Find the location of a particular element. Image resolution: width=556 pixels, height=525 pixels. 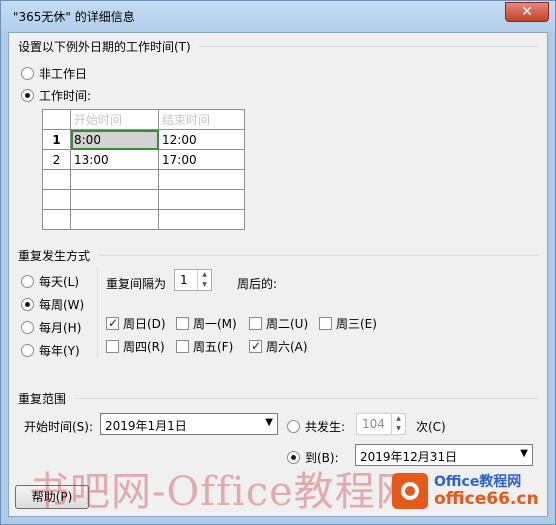

checkbox-friday-label: 周五(F) is located at coordinates (213, 347).